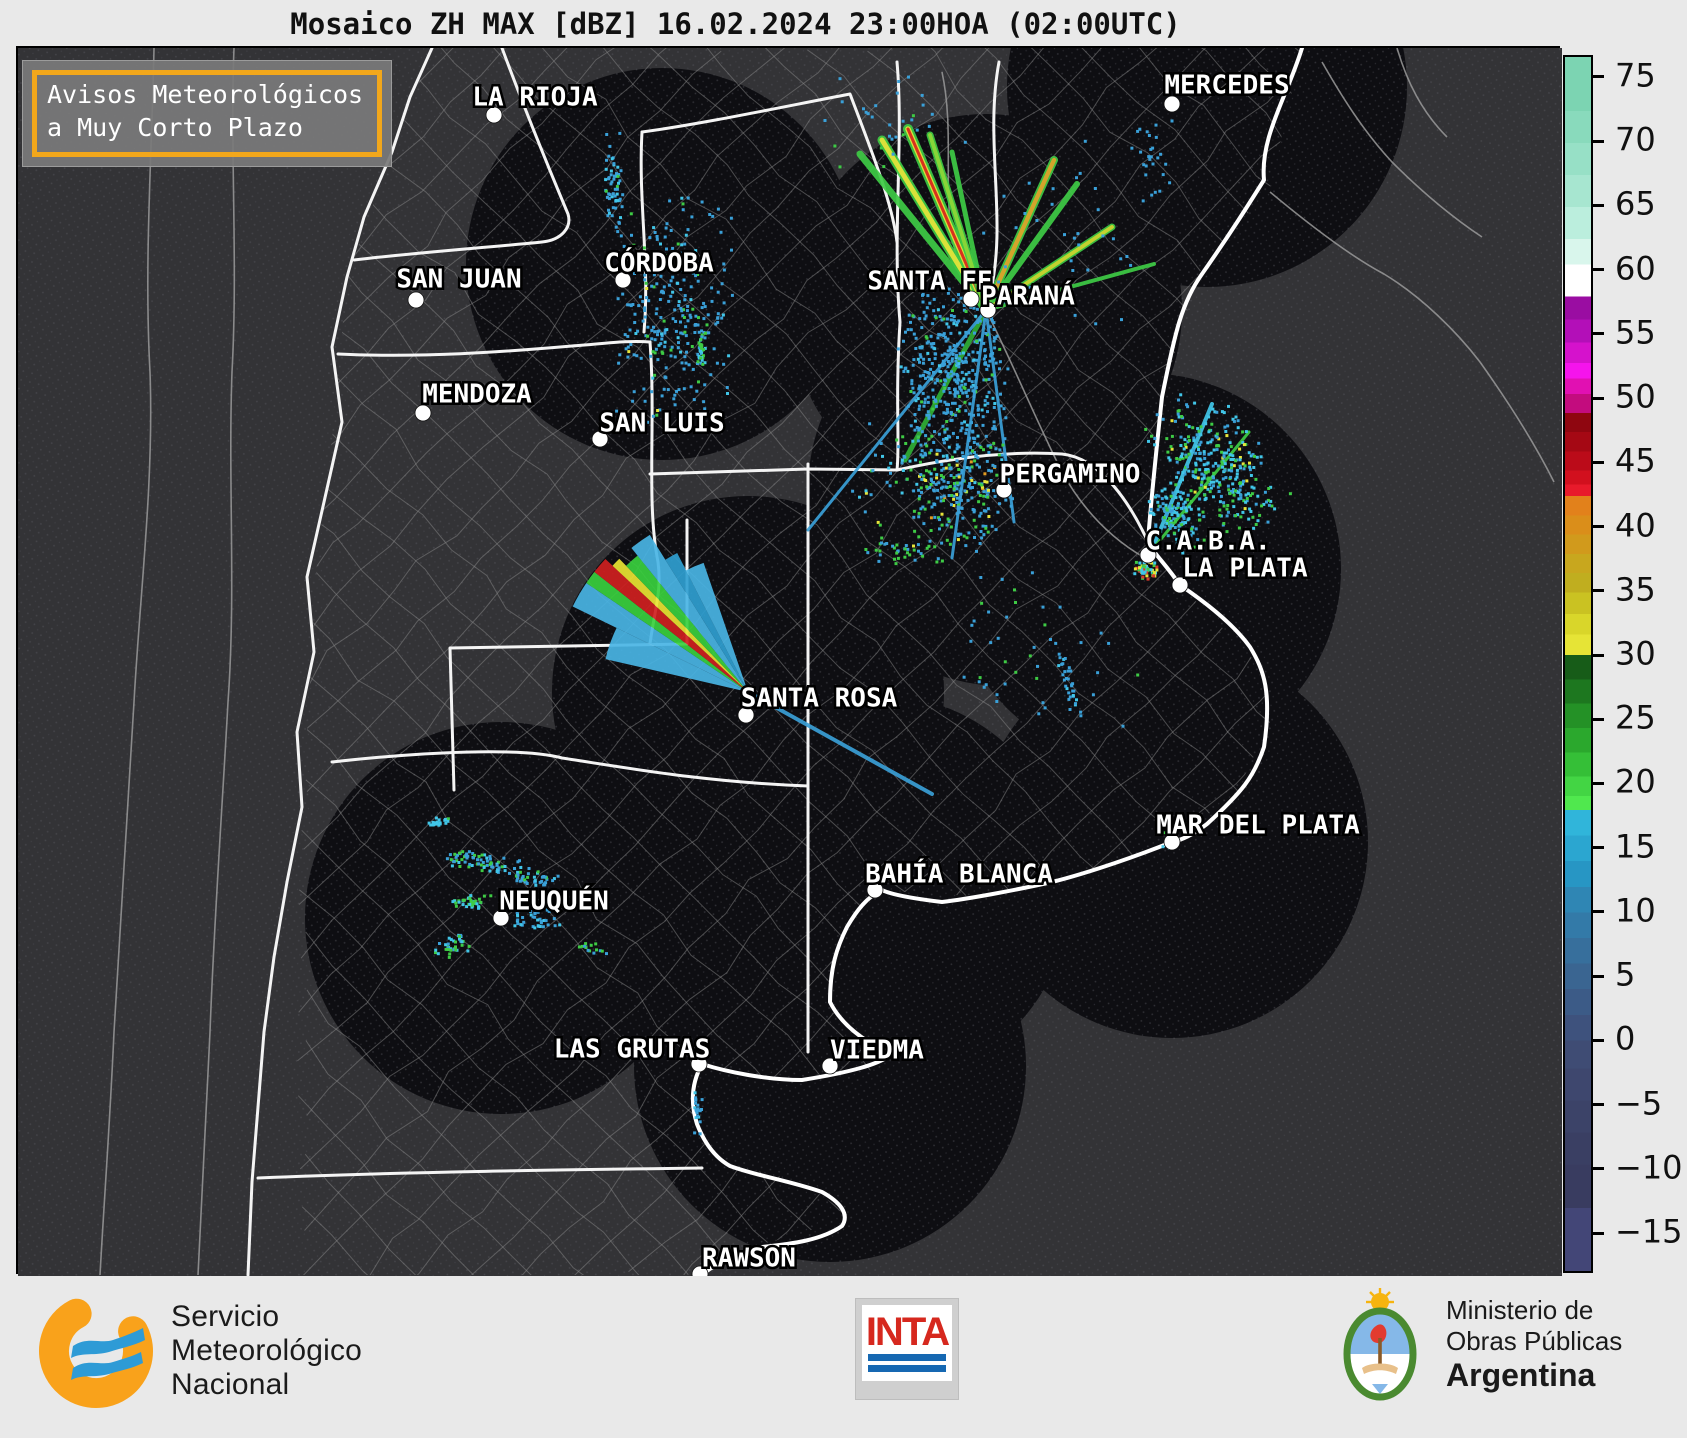 The height and width of the screenshot is (1438, 1687). I want to click on alert-line-1: Avisos Meteorológicos, so click(205, 94).